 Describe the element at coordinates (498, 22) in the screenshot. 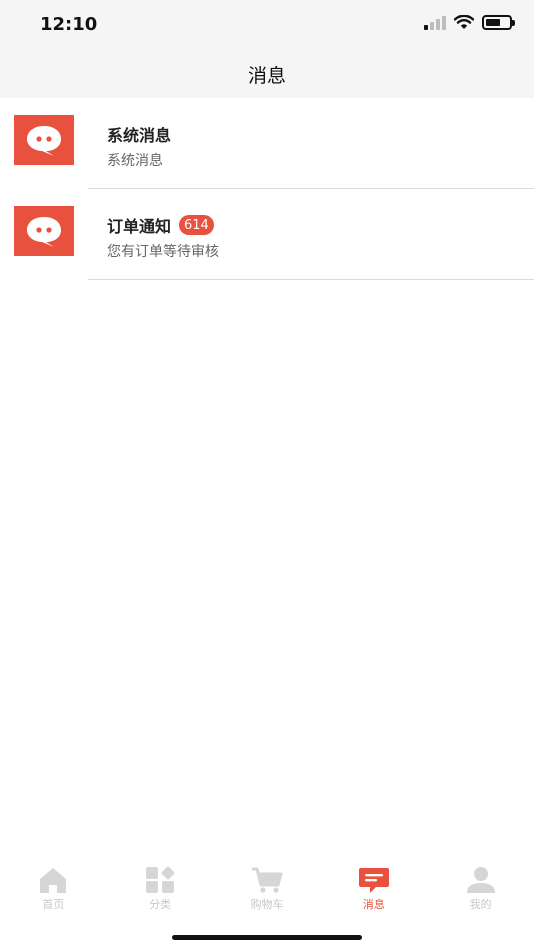

I see `battery-icon` at that location.